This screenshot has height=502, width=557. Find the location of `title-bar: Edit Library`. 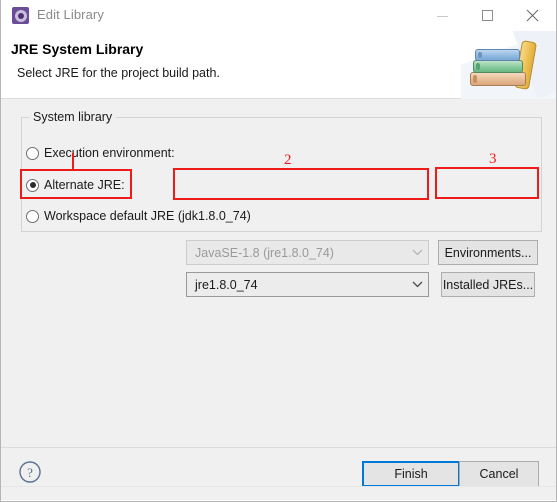

title-bar: Edit Library is located at coordinates (278, 15).